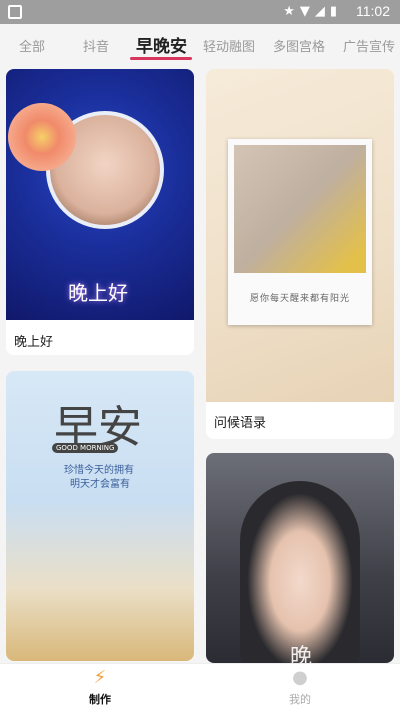 The height and width of the screenshot is (710, 400). Describe the element at coordinates (100, 484) in the screenshot. I see `overlay-line-2: 明天才会富有` at that location.